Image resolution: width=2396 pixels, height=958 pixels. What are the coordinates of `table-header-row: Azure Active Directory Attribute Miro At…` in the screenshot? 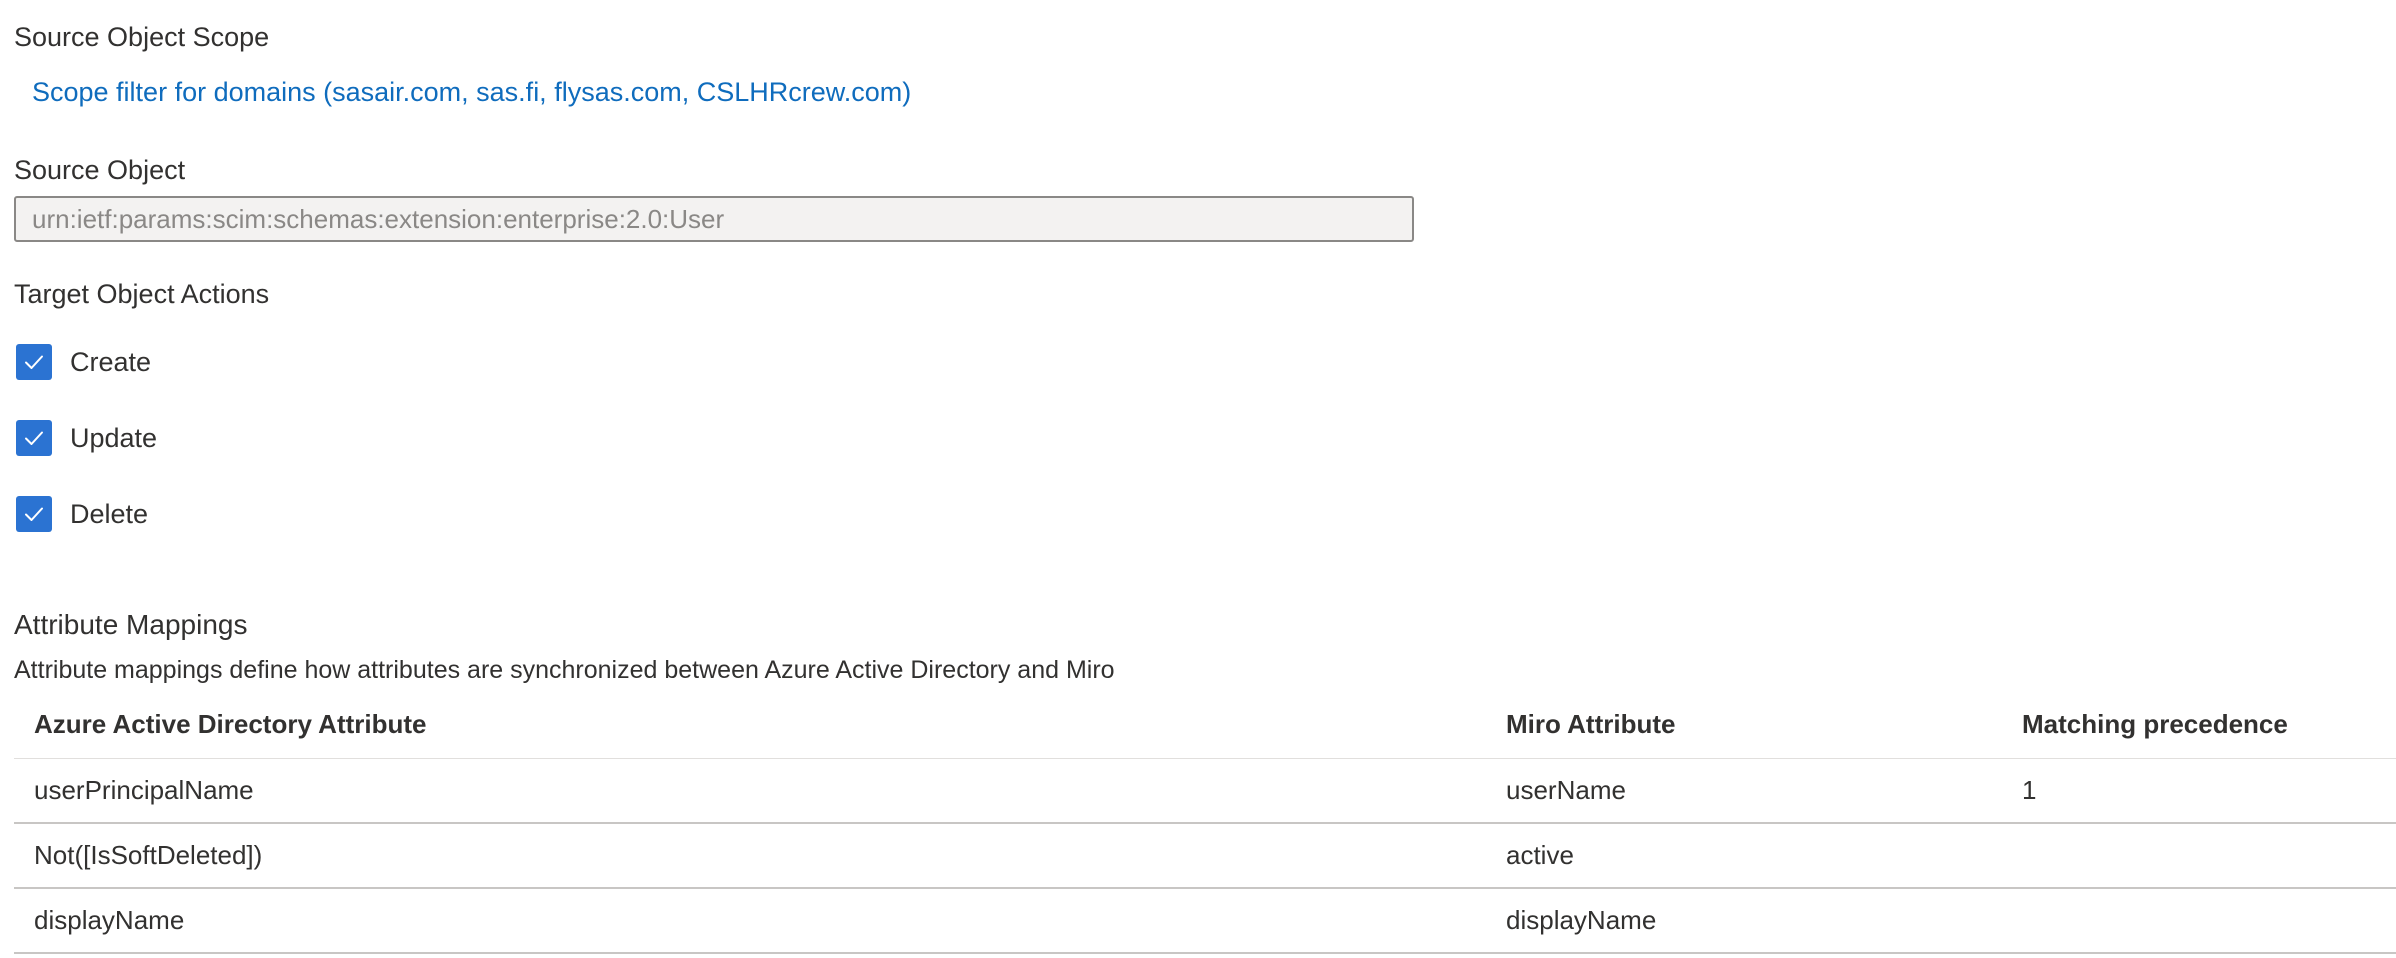 It's located at (1205, 724).